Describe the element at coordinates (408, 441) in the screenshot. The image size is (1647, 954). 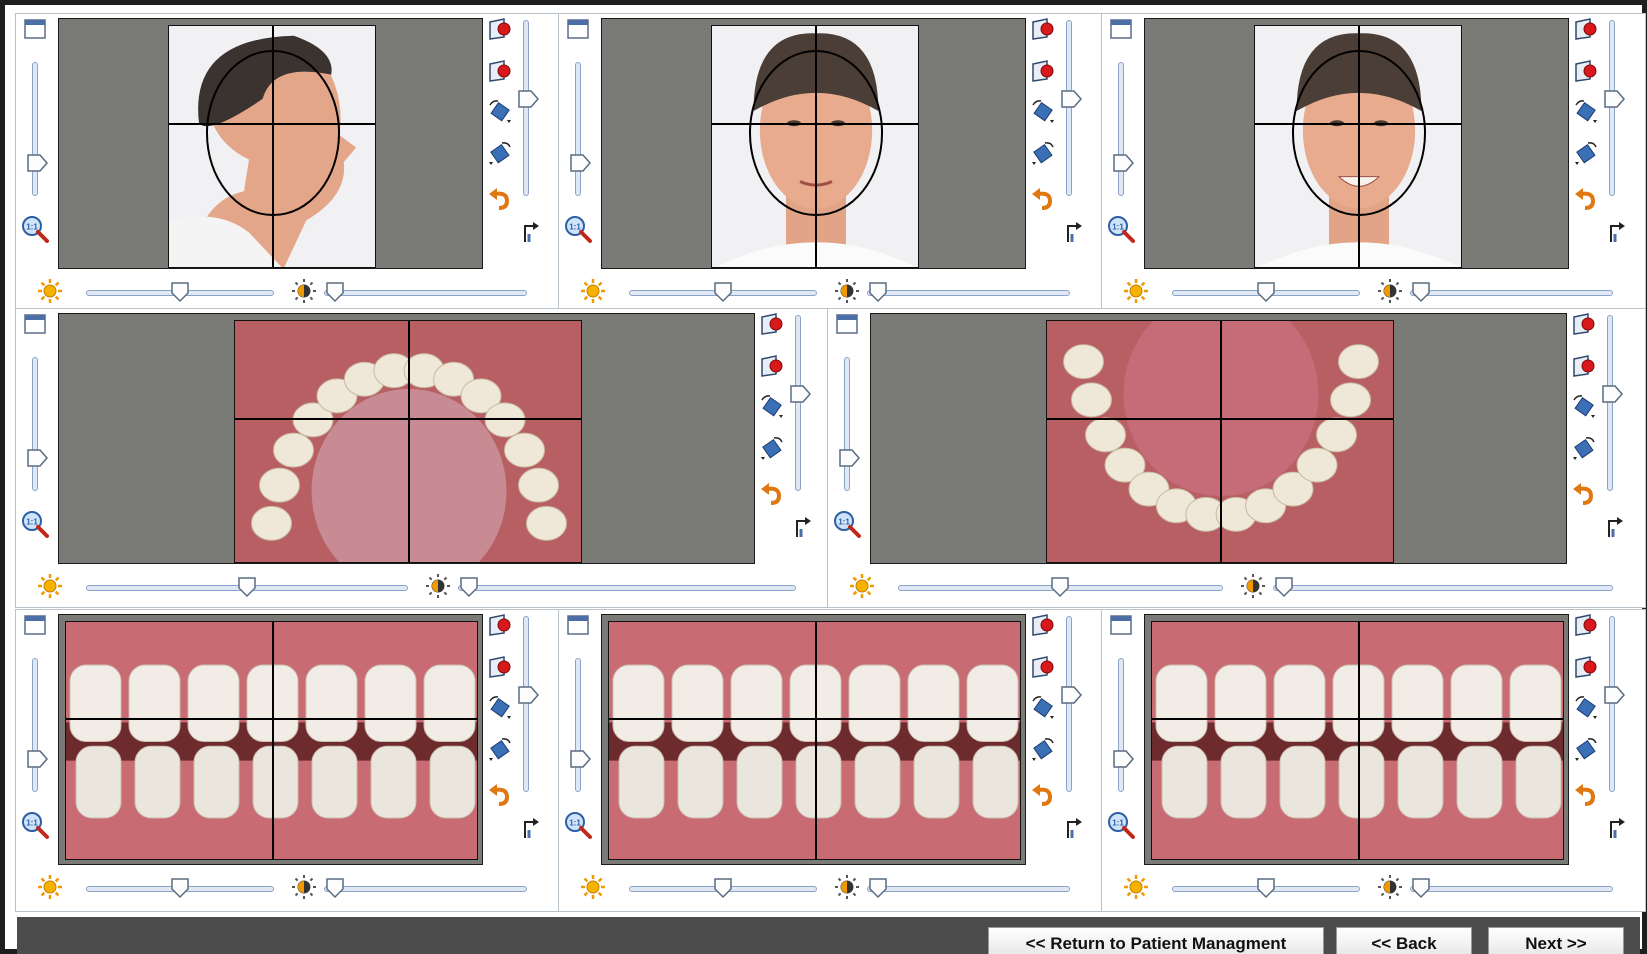
I see `upper-arch-photo` at that location.